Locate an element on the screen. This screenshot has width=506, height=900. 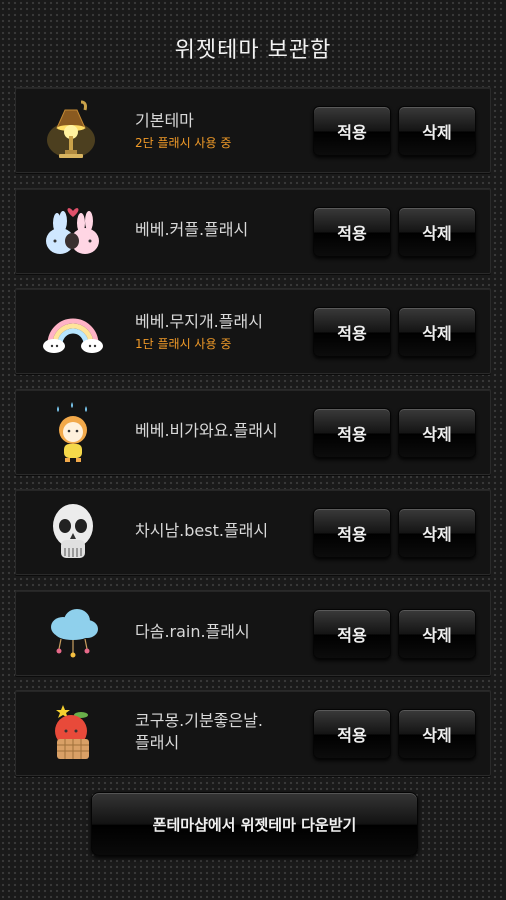
theme-name: 코구몽.기분좋은날. 플래시 is located at coordinates (199, 731).